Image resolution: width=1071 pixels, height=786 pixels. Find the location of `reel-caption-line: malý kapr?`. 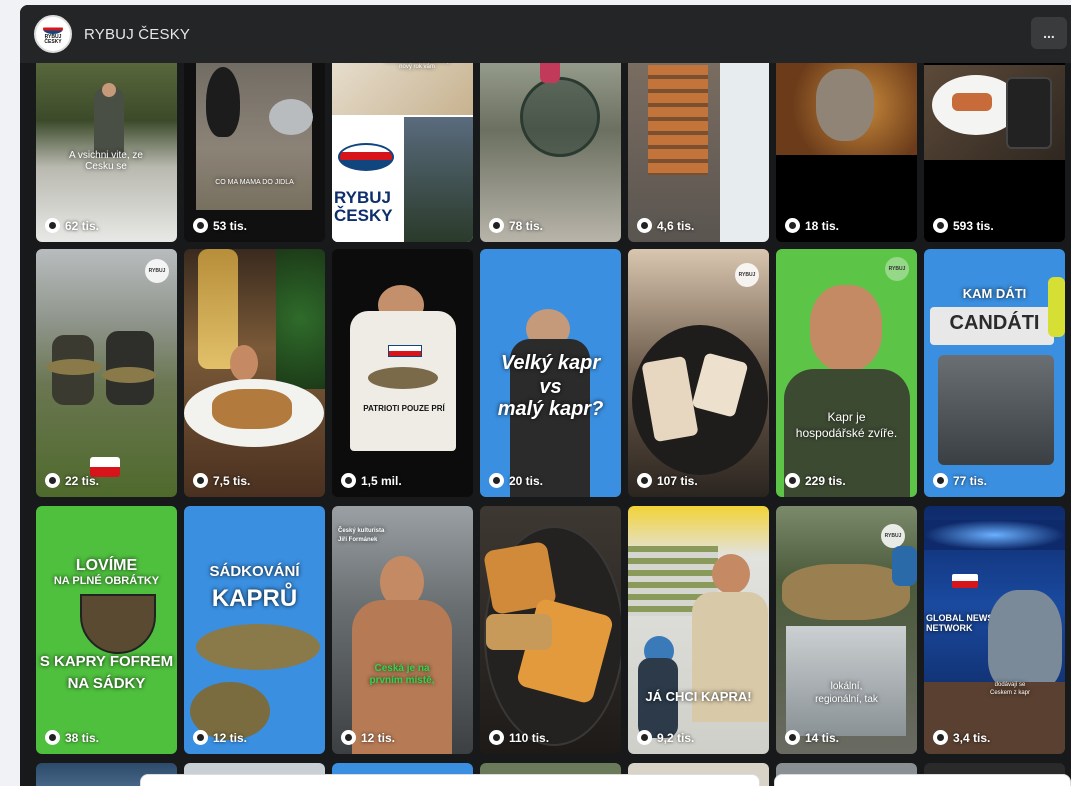

reel-caption-line: malý kapr? is located at coordinates (550, 409).